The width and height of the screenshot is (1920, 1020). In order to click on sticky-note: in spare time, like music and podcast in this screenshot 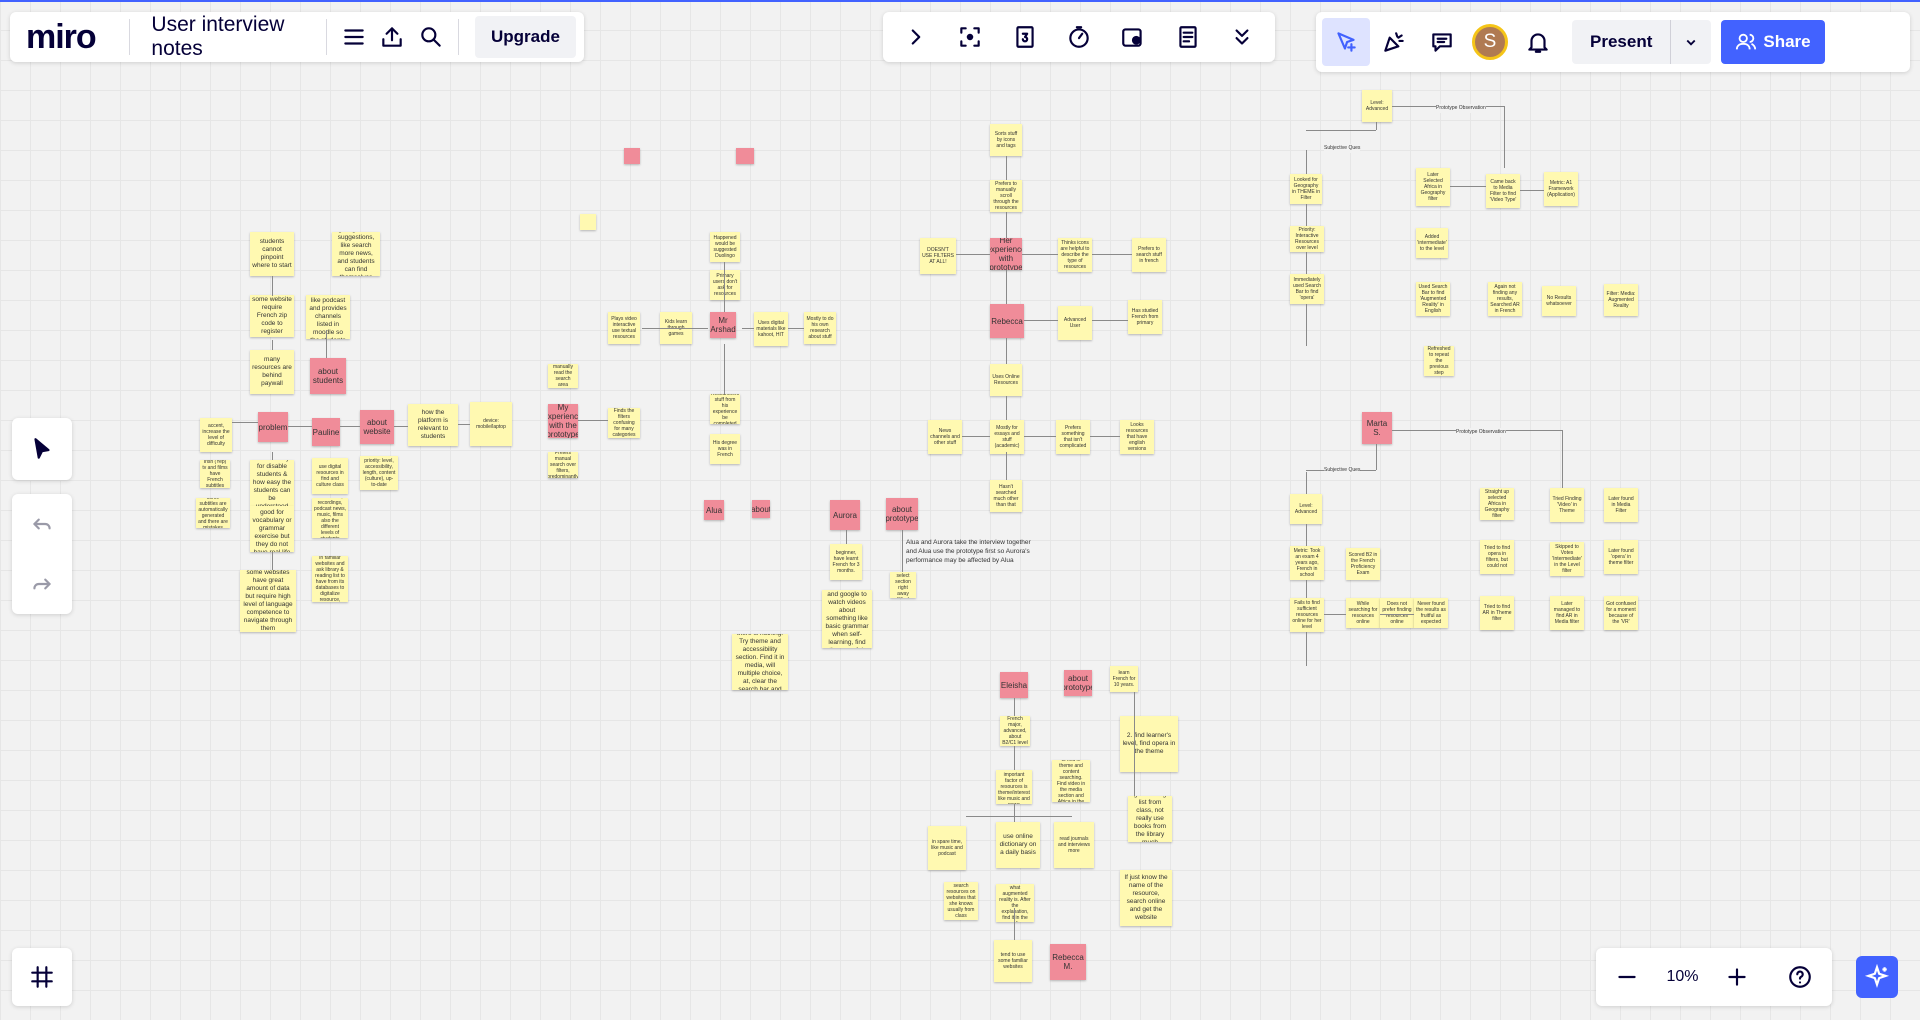, I will do `click(947, 848)`.